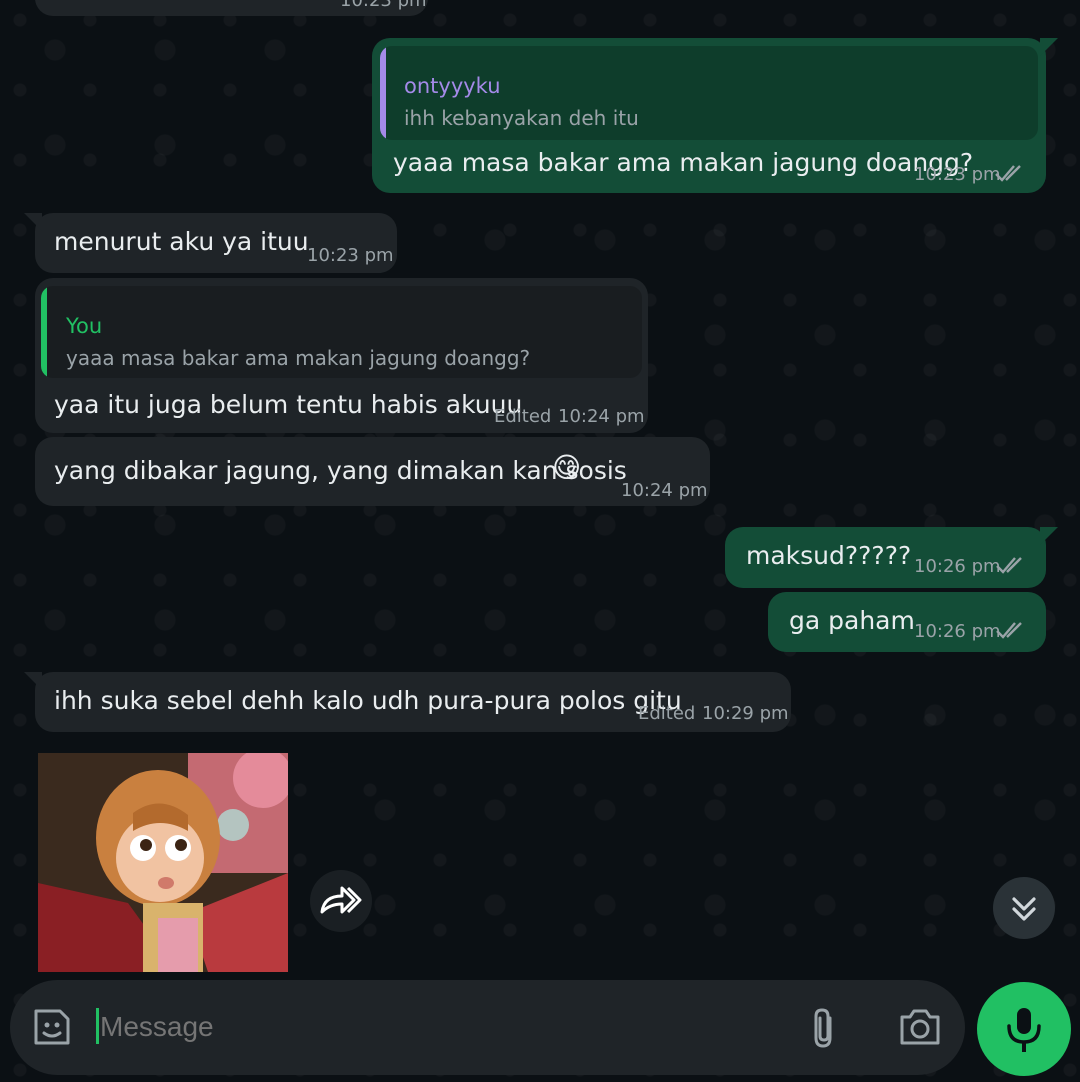  Describe the element at coordinates (745, 713) in the screenshot. I see `message-time: 10:29 pm` at that location.